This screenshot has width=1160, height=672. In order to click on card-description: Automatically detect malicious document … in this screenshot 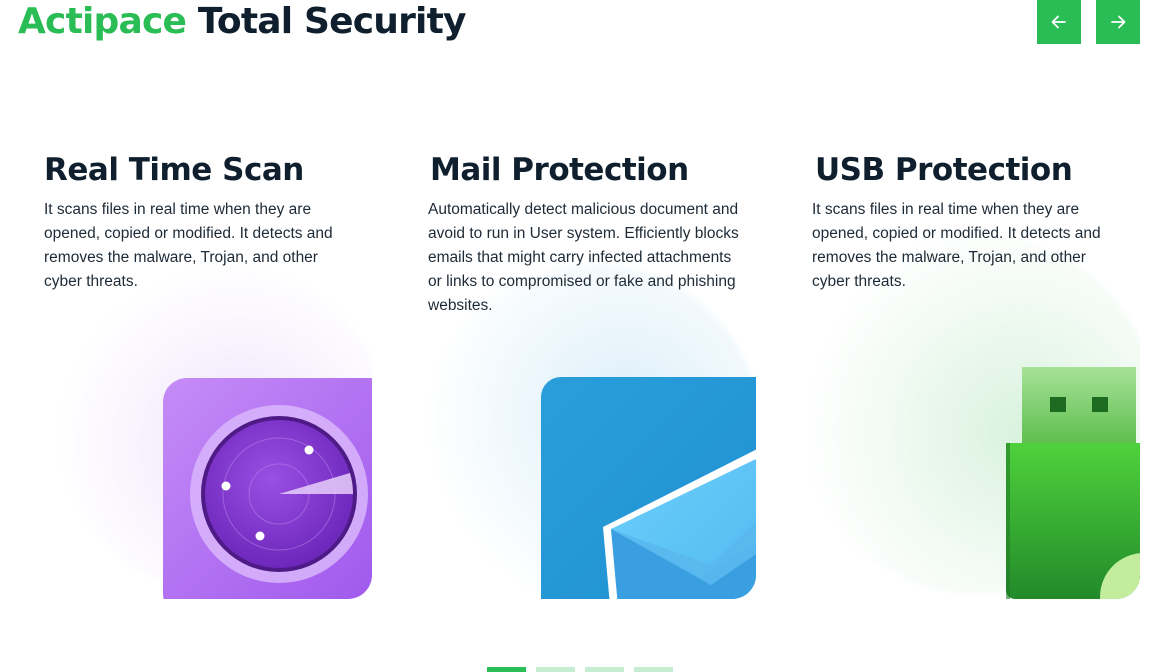, I will do `click(583, 257)`.